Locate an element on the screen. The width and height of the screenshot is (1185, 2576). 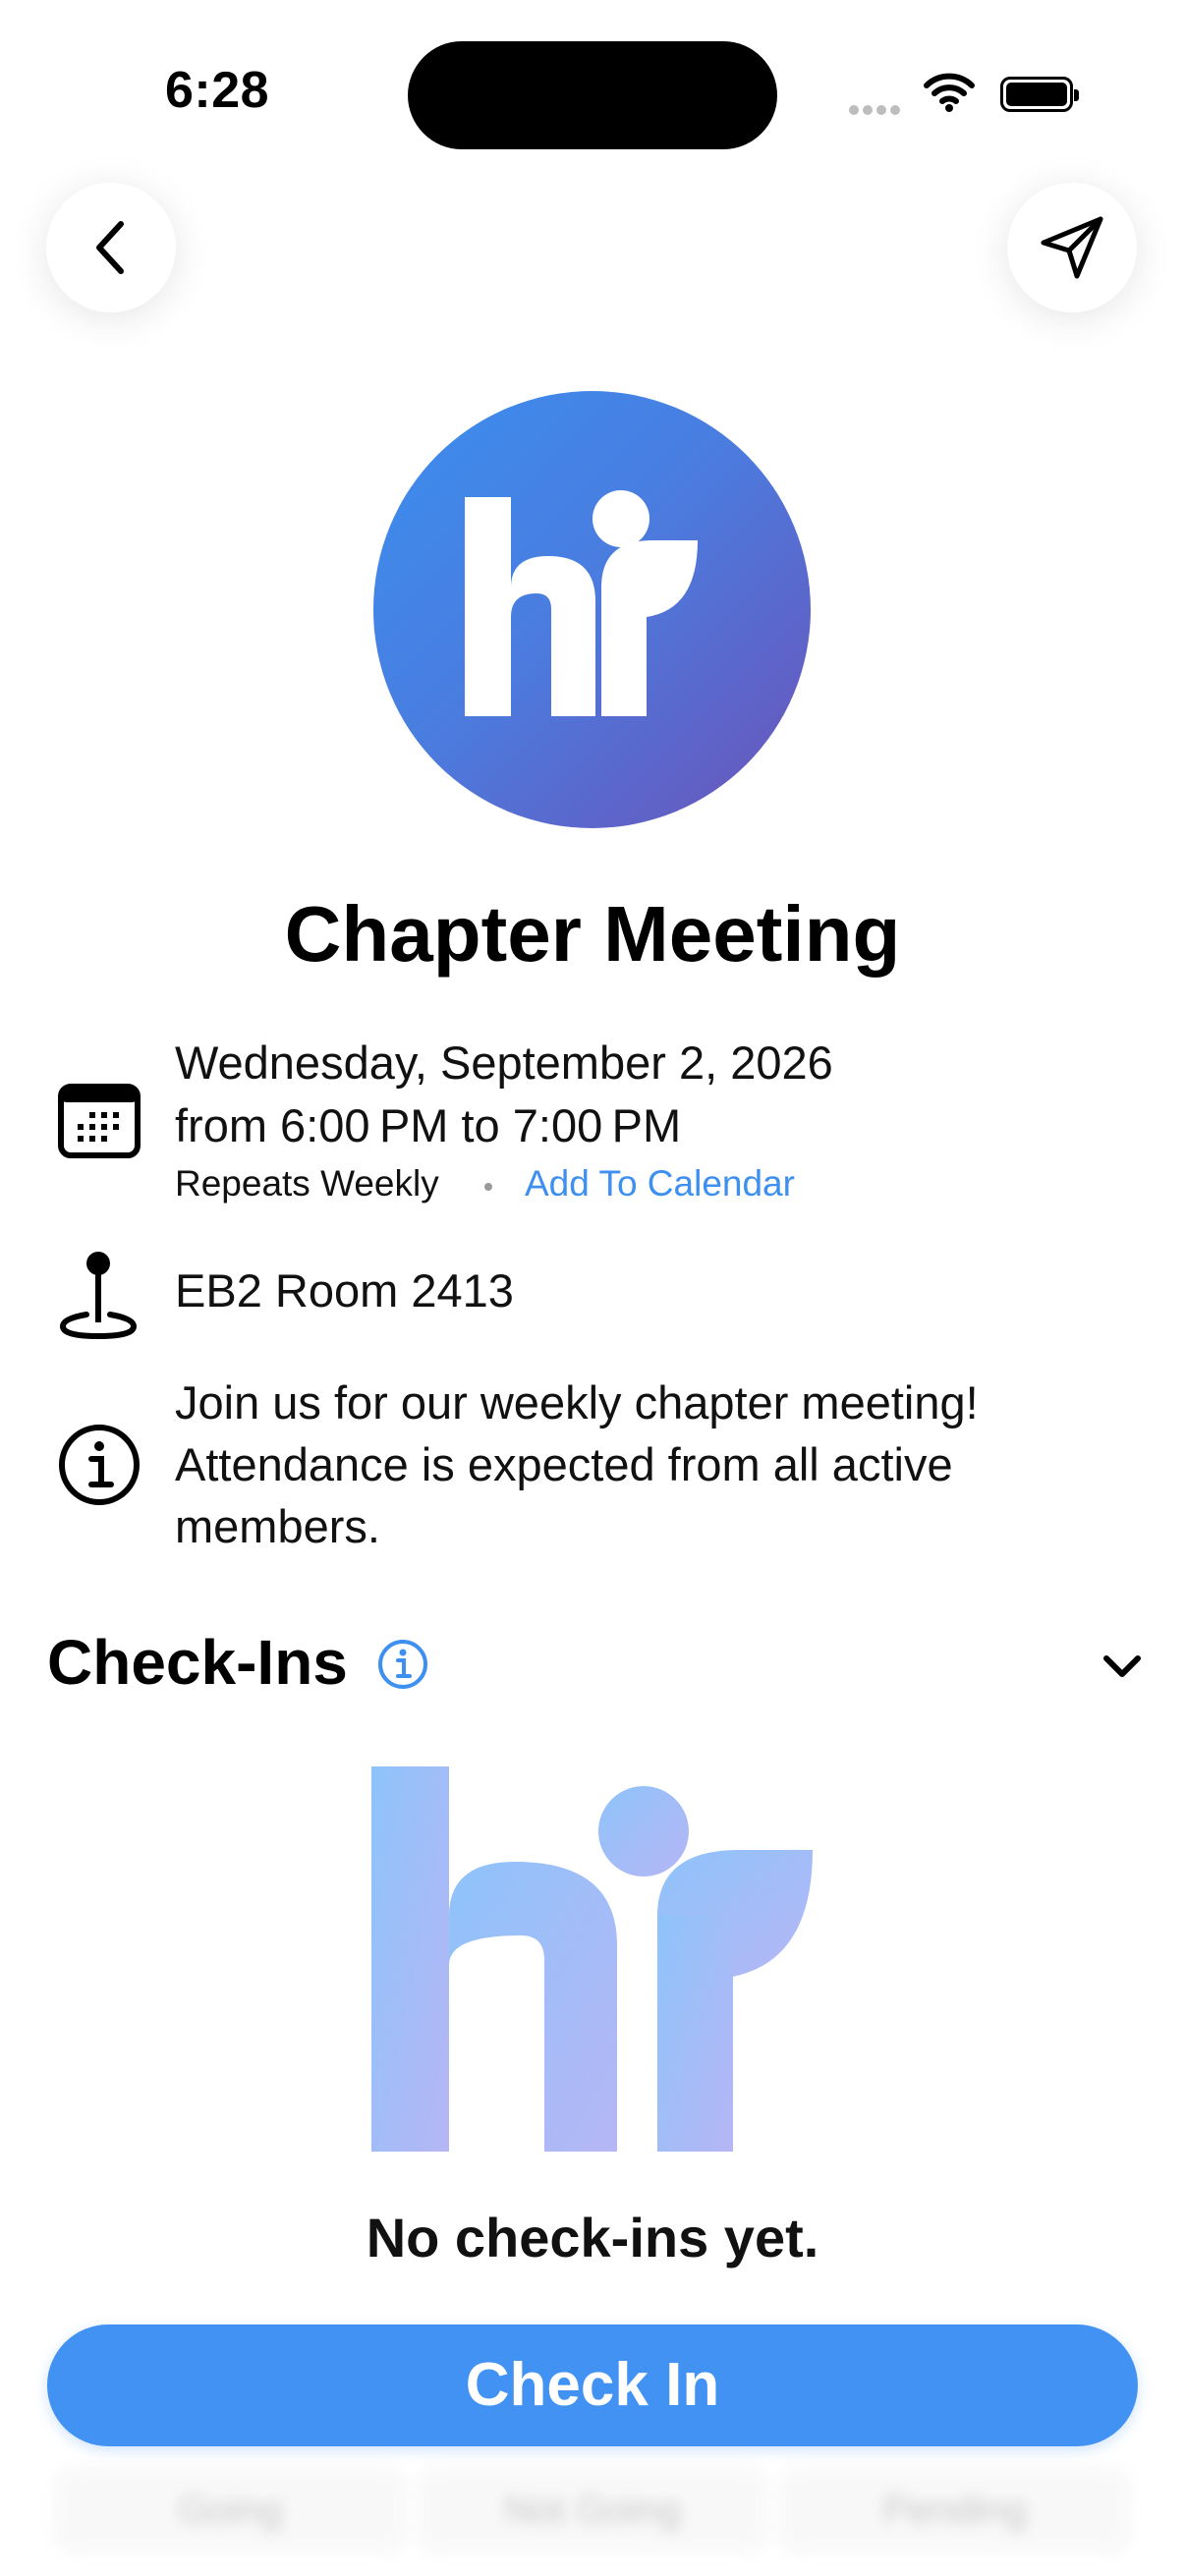
event-description-line-1: Join us for our weekly chapter meeting! is located at coordinates (577, 1402).